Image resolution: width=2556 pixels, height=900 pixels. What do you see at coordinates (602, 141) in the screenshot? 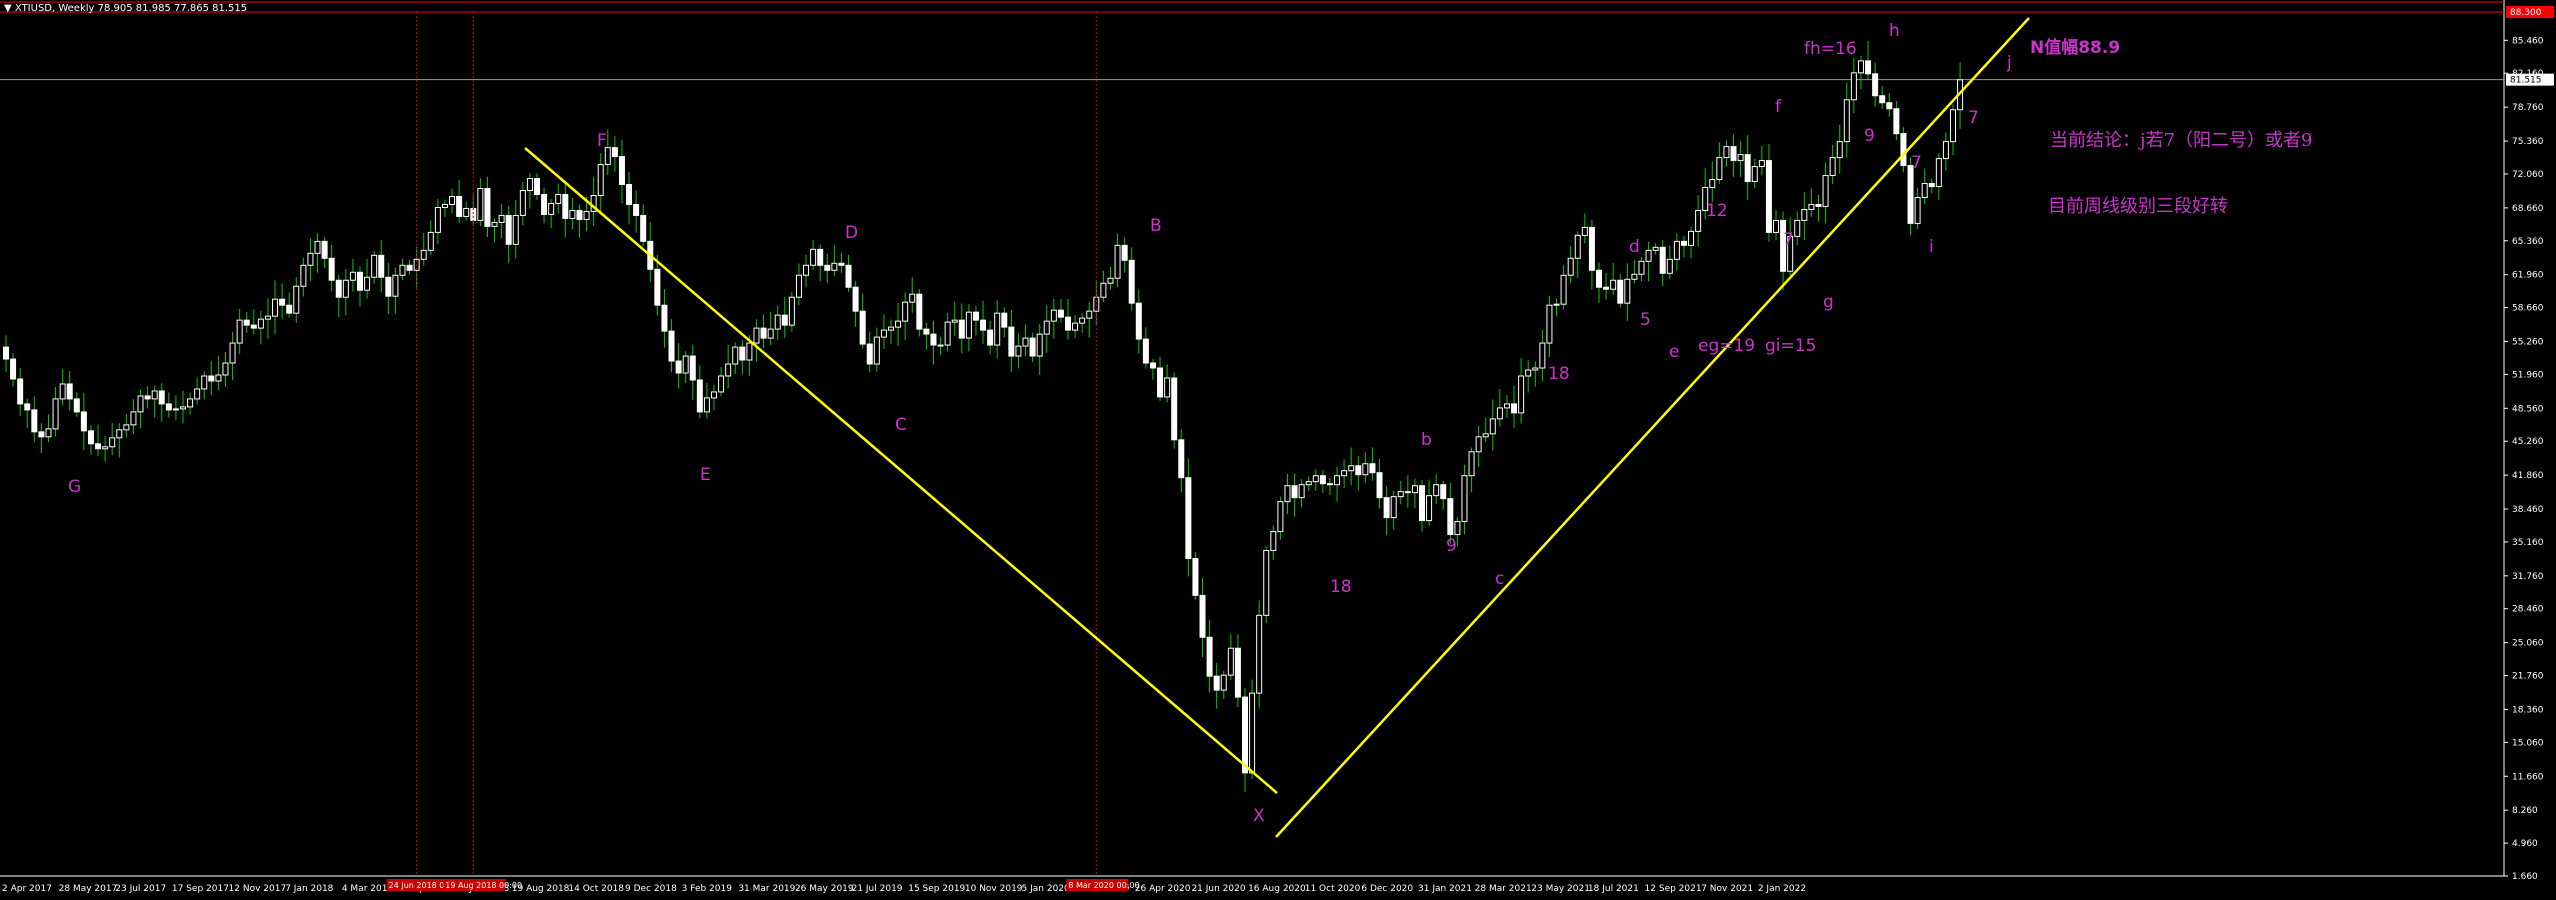
I see `wave-label: F` at bounding box center [602, 141].